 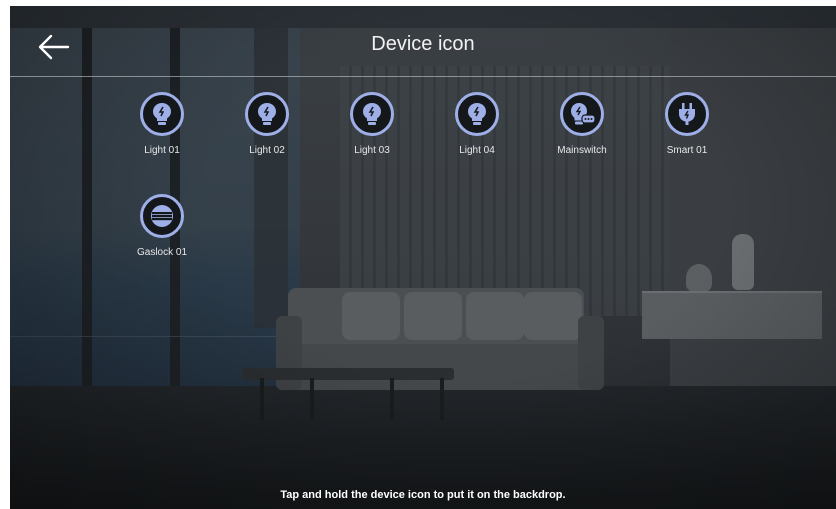 I want to click on device-label: Mainswitch, so click(x=582, y=150).